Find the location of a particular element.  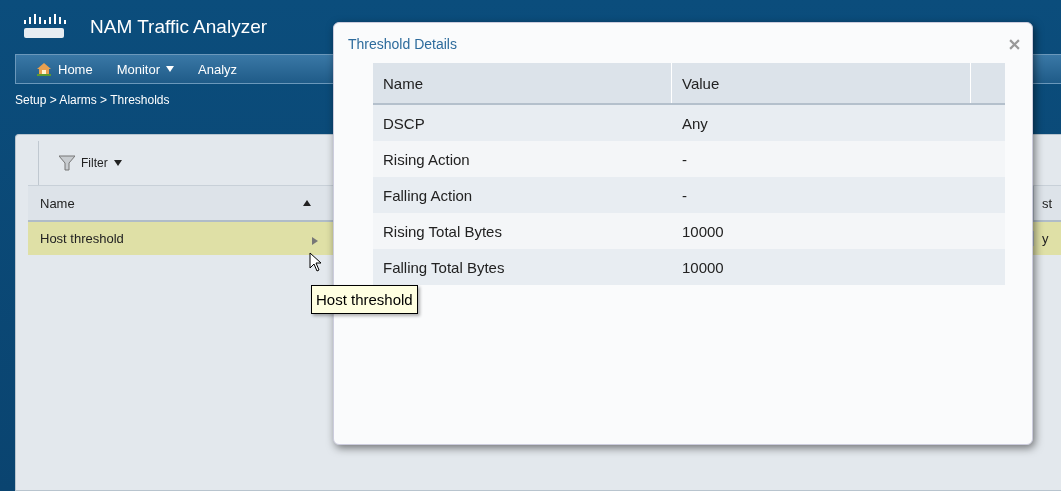

close-icon is located at coordinates (1014, 44).